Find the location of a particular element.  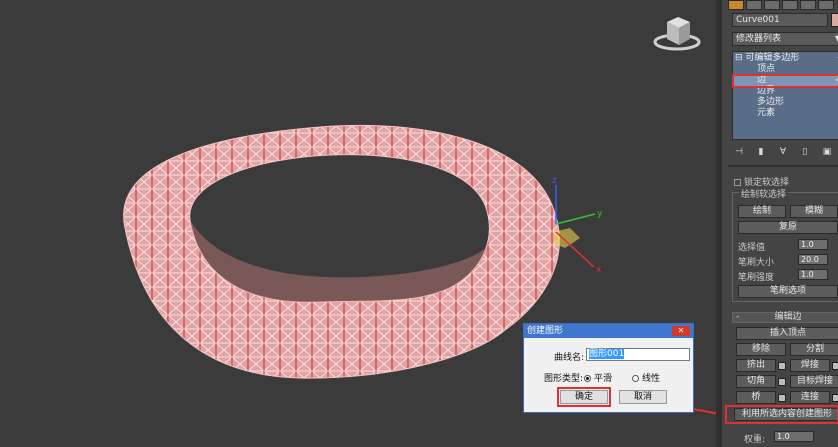

edge-highlight-box is located at coordinates (785, 81).